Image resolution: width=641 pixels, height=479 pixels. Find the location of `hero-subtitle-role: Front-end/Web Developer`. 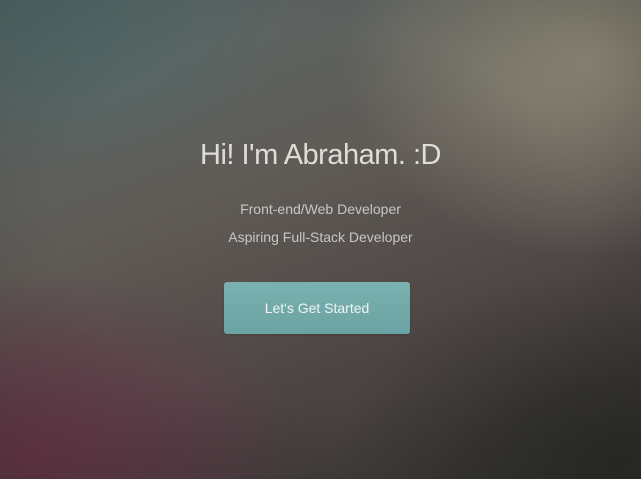

hero-subtitle-role: Front-end/Web Developer is located at coordinates (320, 209).